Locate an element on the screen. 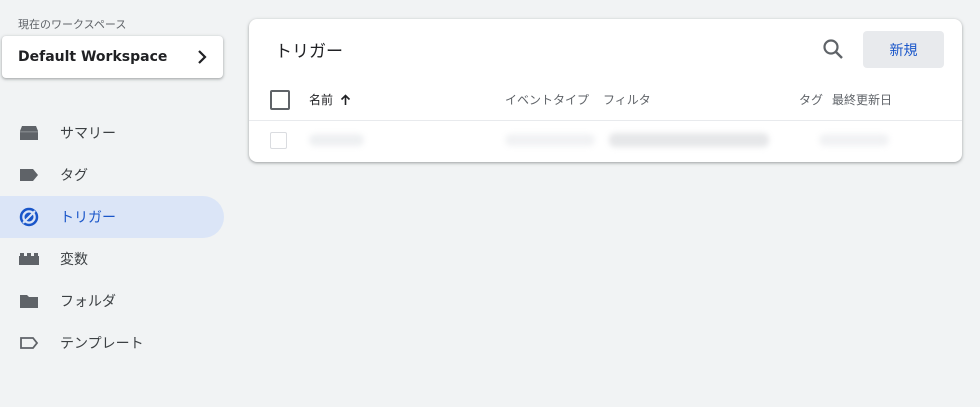  column-header-name: 名前 is located at coordinates (330, 99).